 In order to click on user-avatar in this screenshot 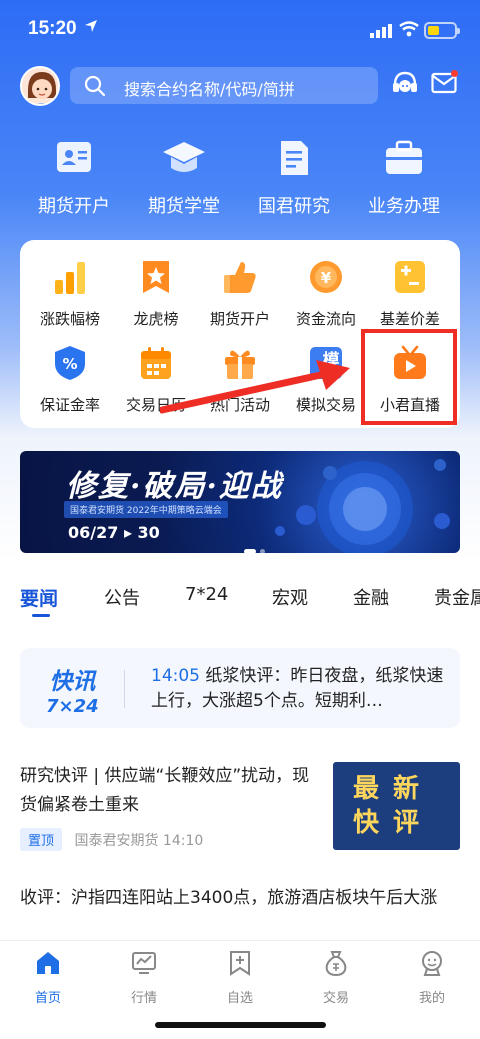, I will do `click(40, 86)`.